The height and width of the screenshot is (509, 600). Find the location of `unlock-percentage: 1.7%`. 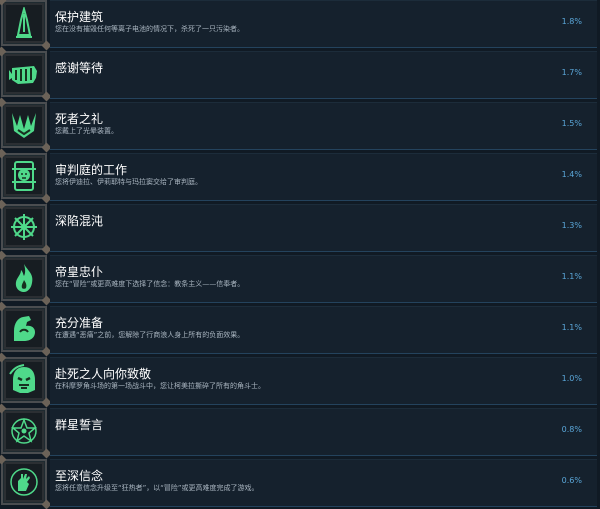

unlock-percentage: 1.7% is located at coordinates (571, 72).